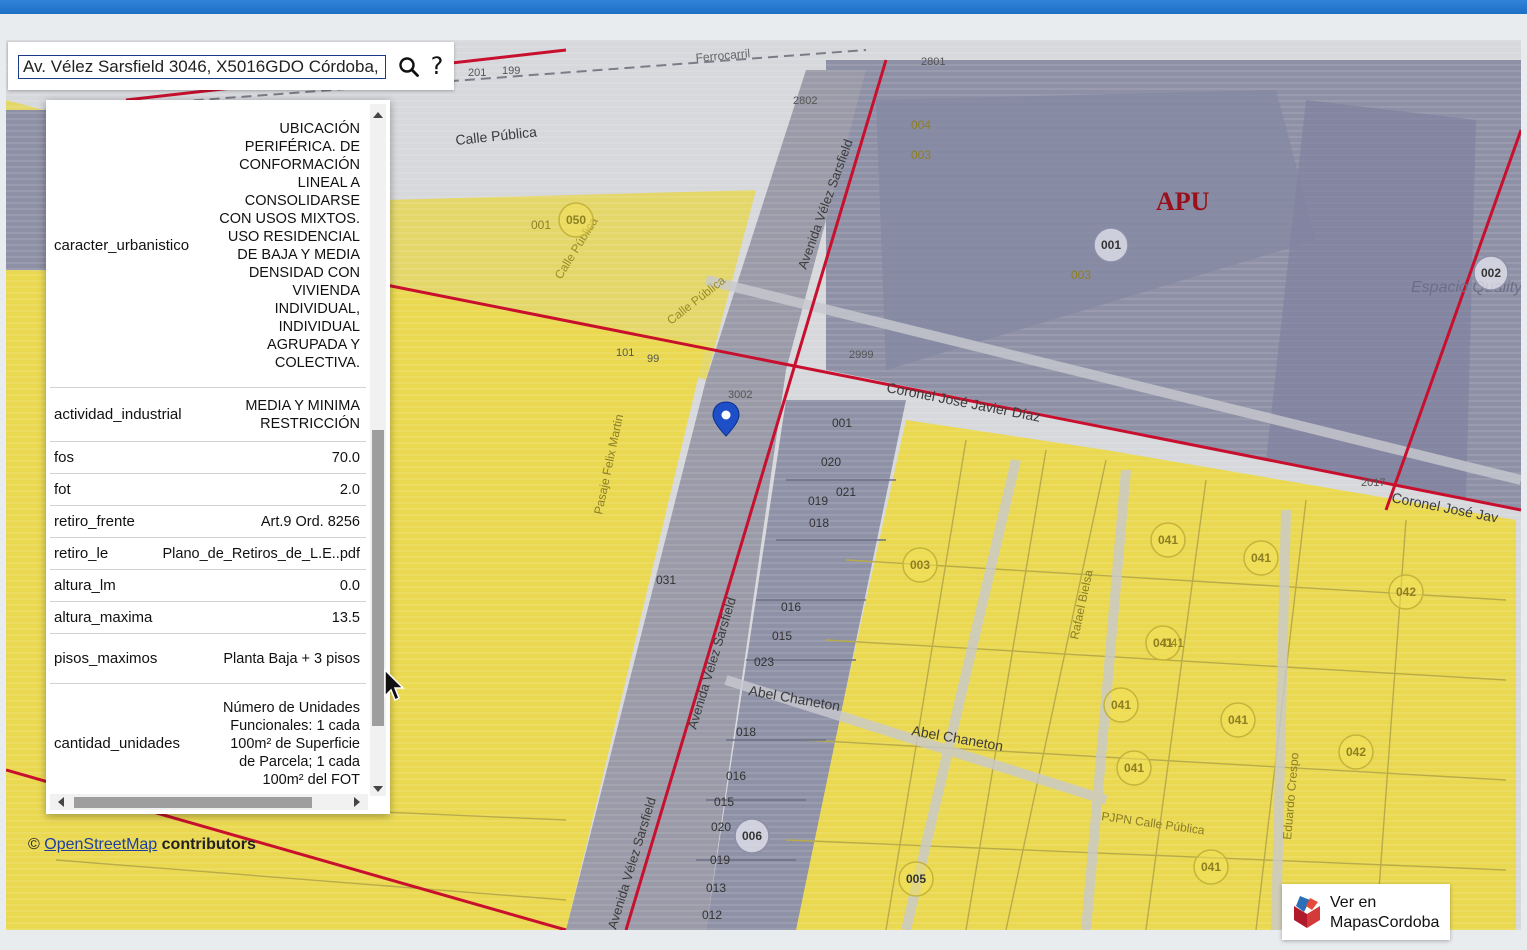  I want to click on house-number: 201, so click(477, 73).